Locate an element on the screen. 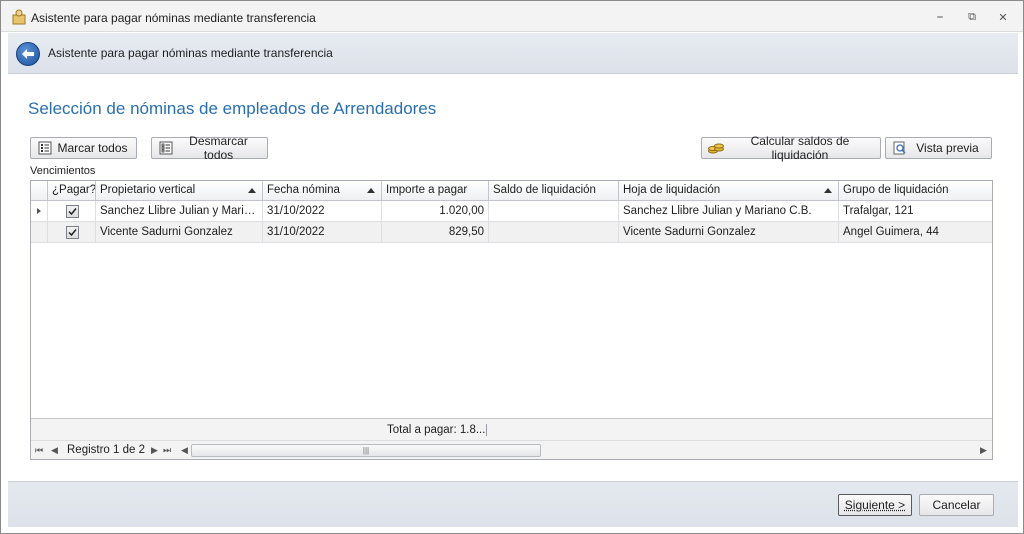 Image resolution: width=1024 pixels, height=534 pixels. amount-cell: 1.020,00 is located at coordinates (435, 211).